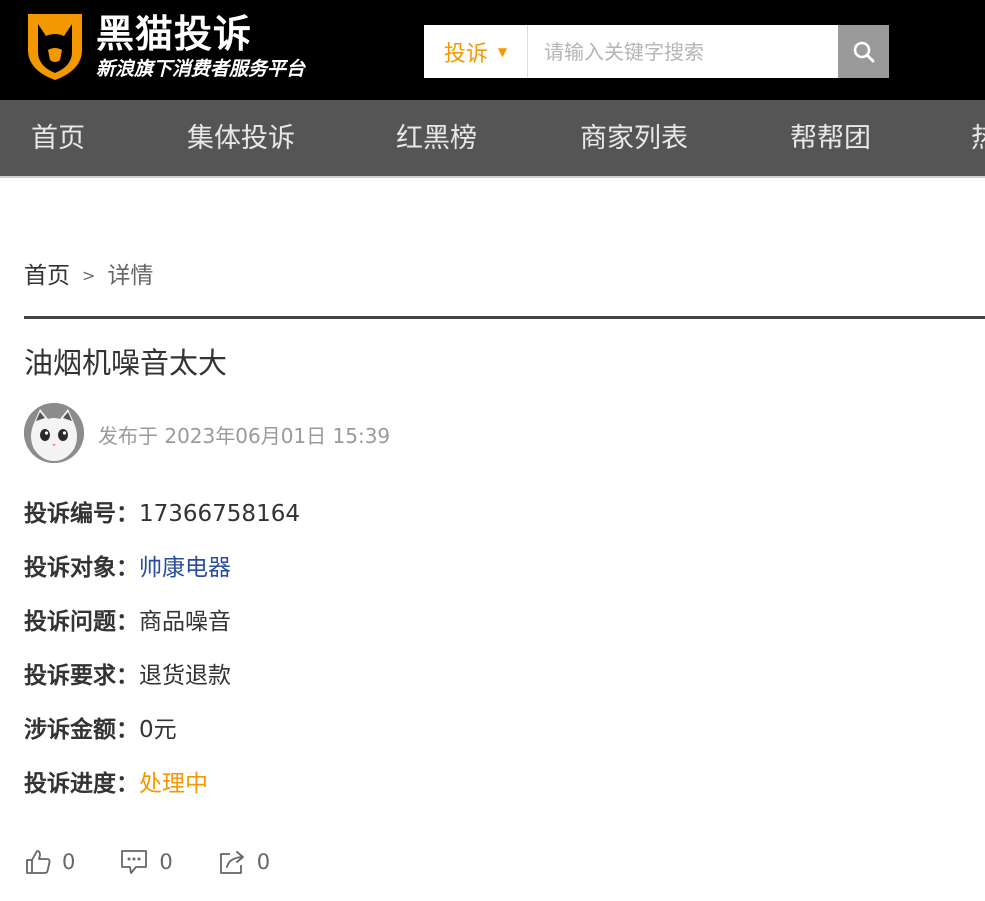  I want to click on cat-shield-logo-icon, so click(55, 46).